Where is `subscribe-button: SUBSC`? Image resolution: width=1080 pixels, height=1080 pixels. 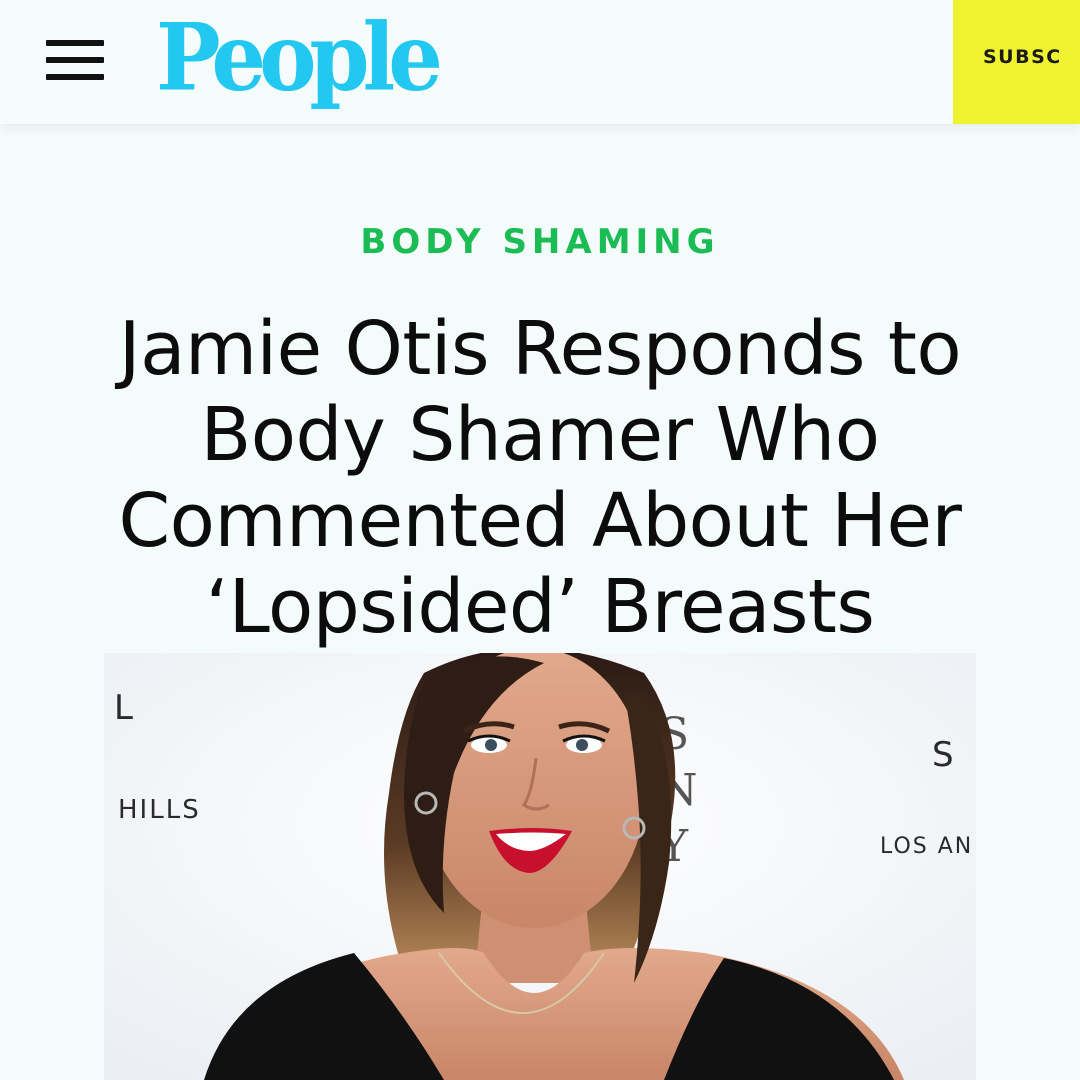
subscribe-button: SUBSC is located at coordinates (1016, 62).